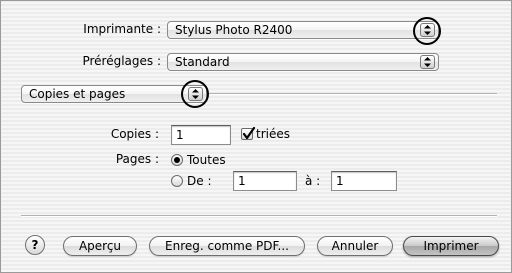 Image resolution: width=512 pixels, height=273 pixels. Describe the element at coordinates (77, 94) in the screenshot. I see `section-popup-value: Copies et pages` at that location.